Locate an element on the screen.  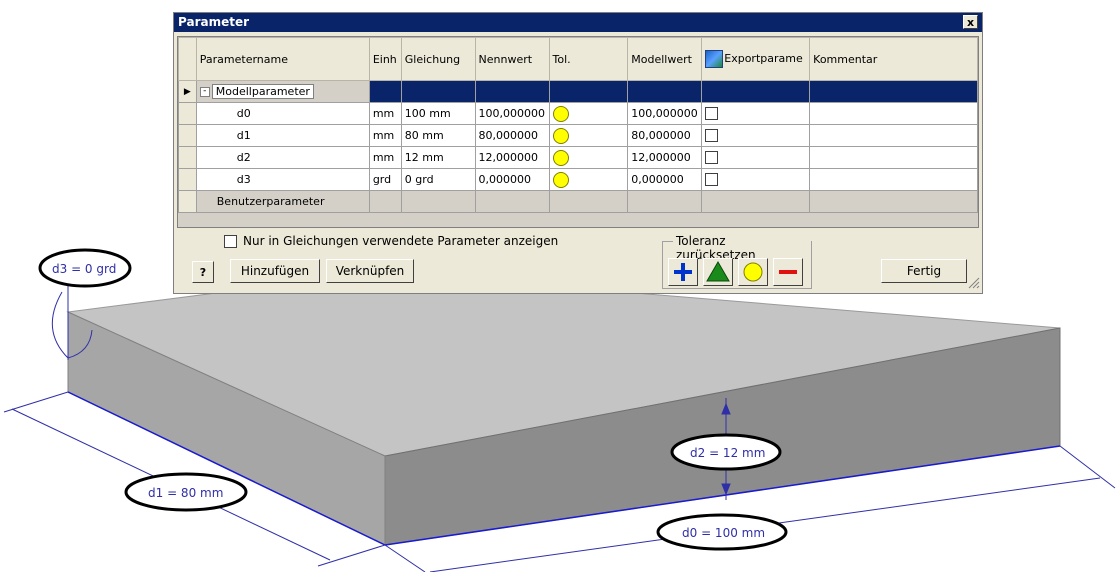
dialog-title: Parameter is located at coordinates (214, 22).